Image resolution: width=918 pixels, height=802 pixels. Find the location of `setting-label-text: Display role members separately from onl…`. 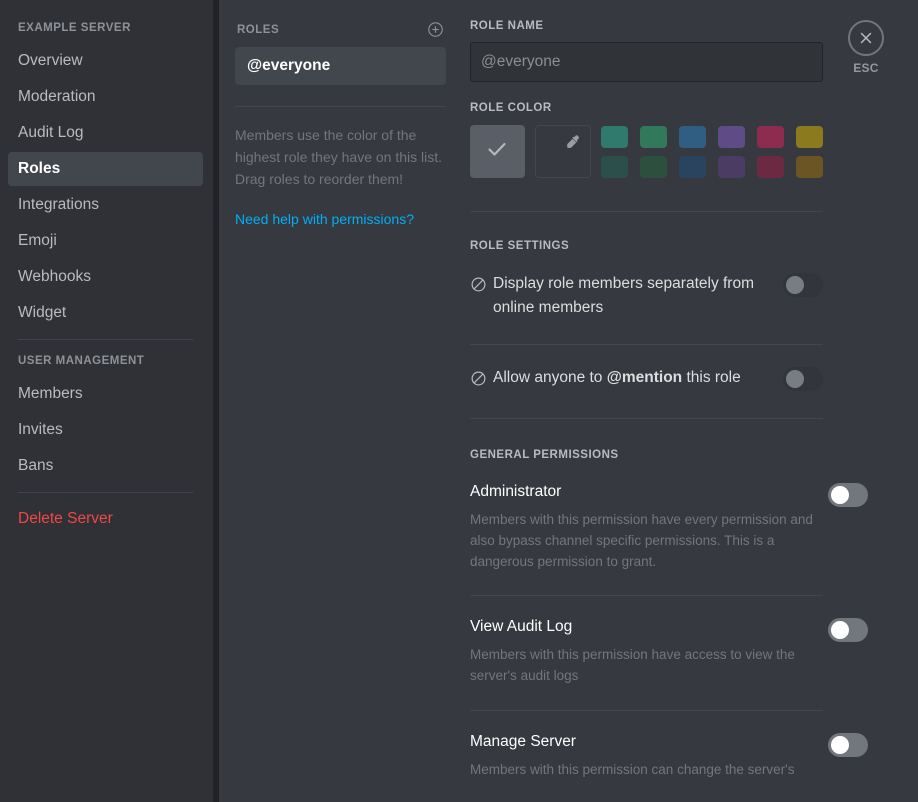

setting-label-text: Display role members separately from onl… is located at coordinates (624, 295).